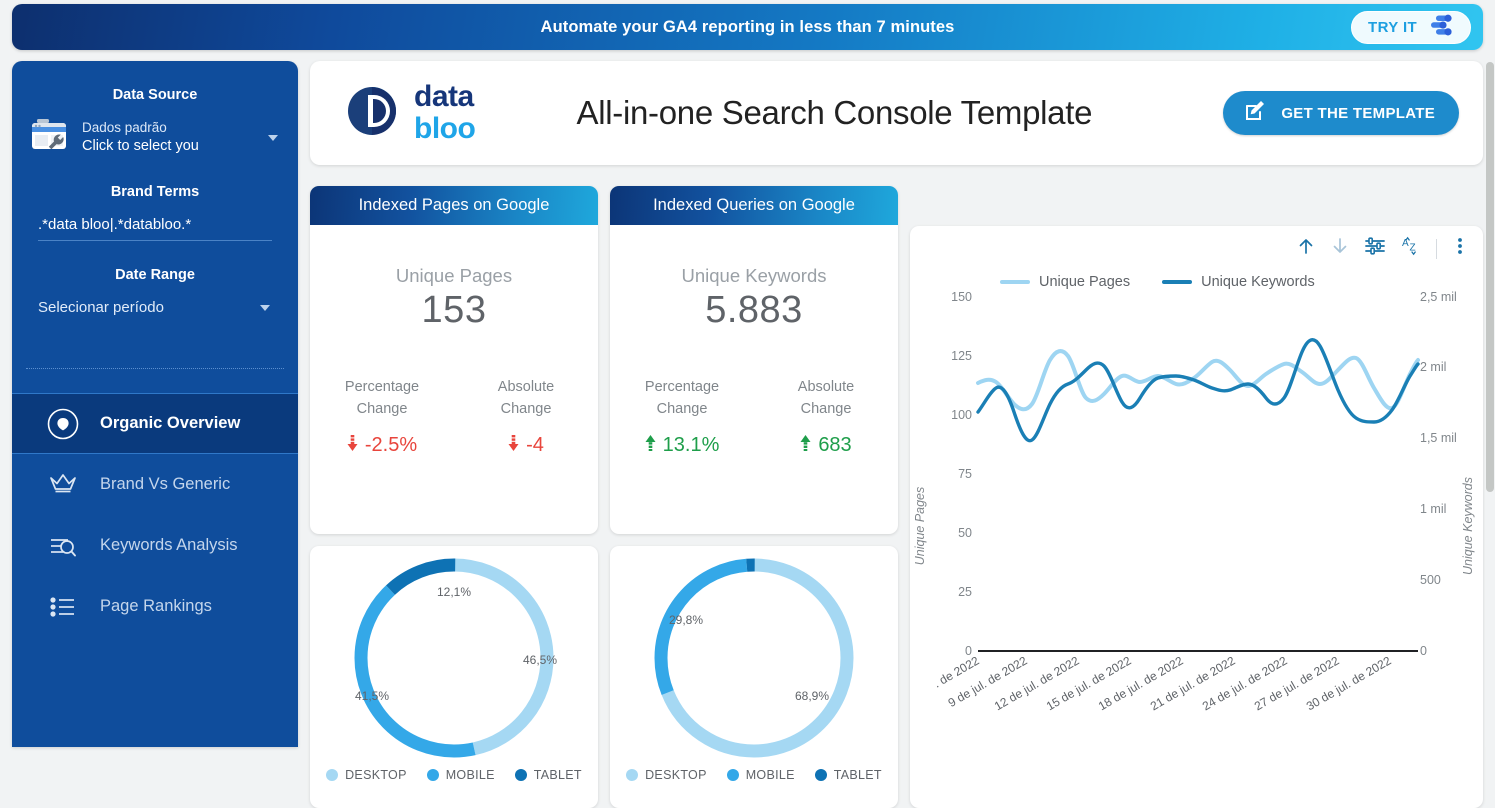 The height and width of the screenshot is (808, 1495). What do you see at coordinates (961, 415) in the screenshot?
I see `y-tick-left-100: 100` at bounding box center [961, 415].